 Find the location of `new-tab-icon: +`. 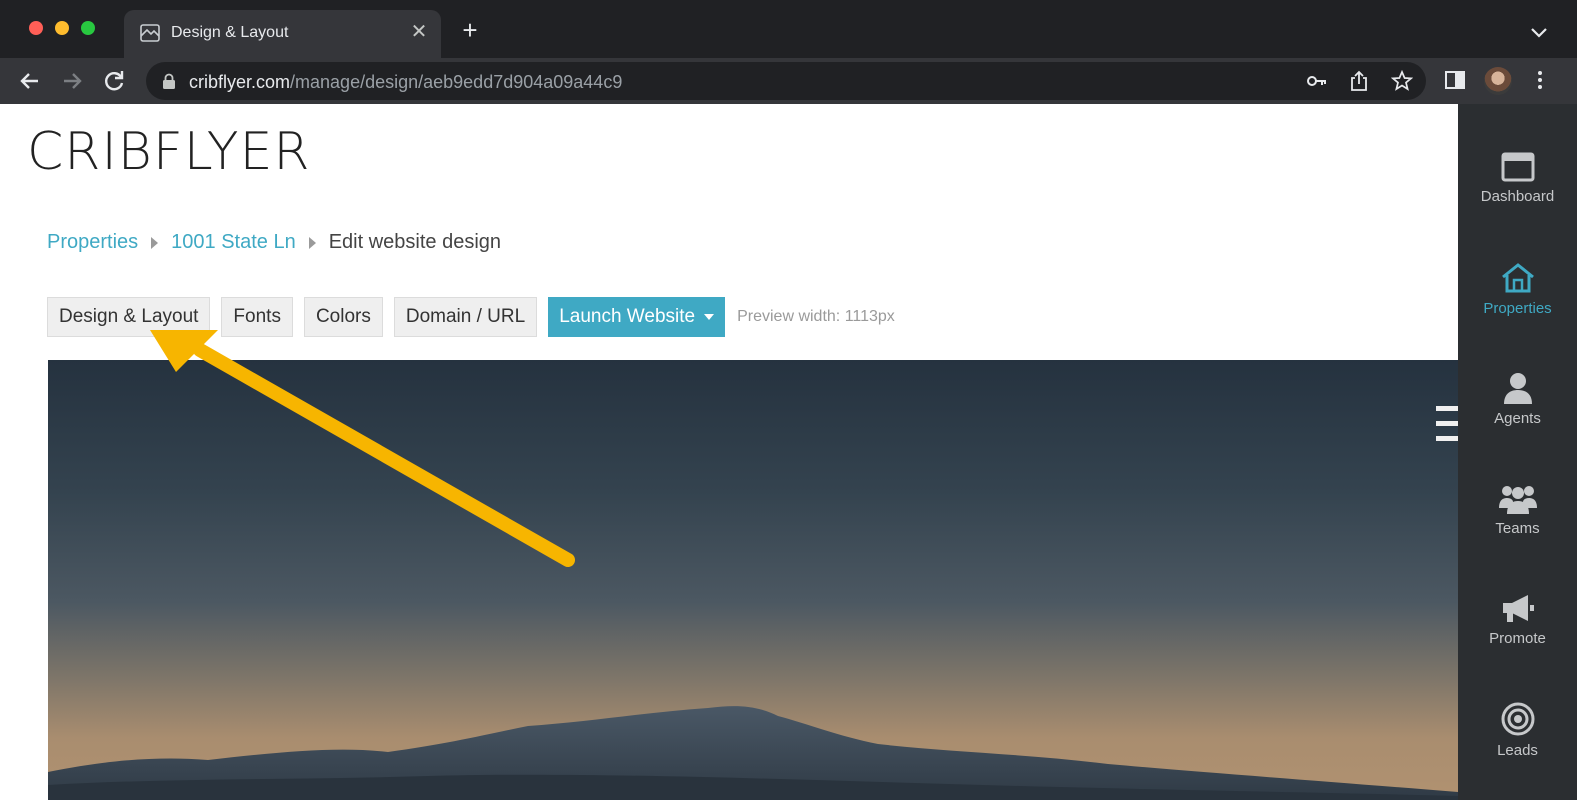

new-tab-icon: + is located at coordinates (470, 30).